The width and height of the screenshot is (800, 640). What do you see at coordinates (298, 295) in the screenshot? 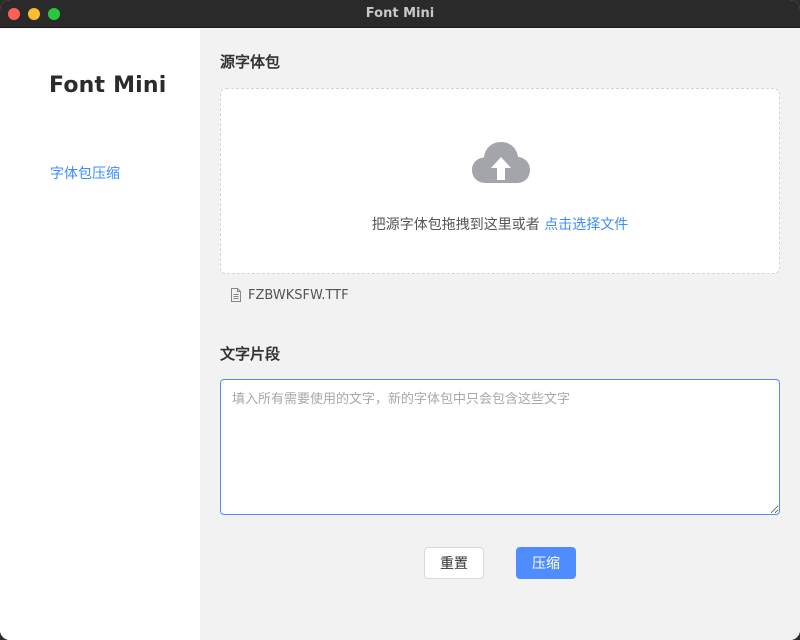
I see `file-name: FZBWKSFW.TTF` at bounding box center [298, 295].